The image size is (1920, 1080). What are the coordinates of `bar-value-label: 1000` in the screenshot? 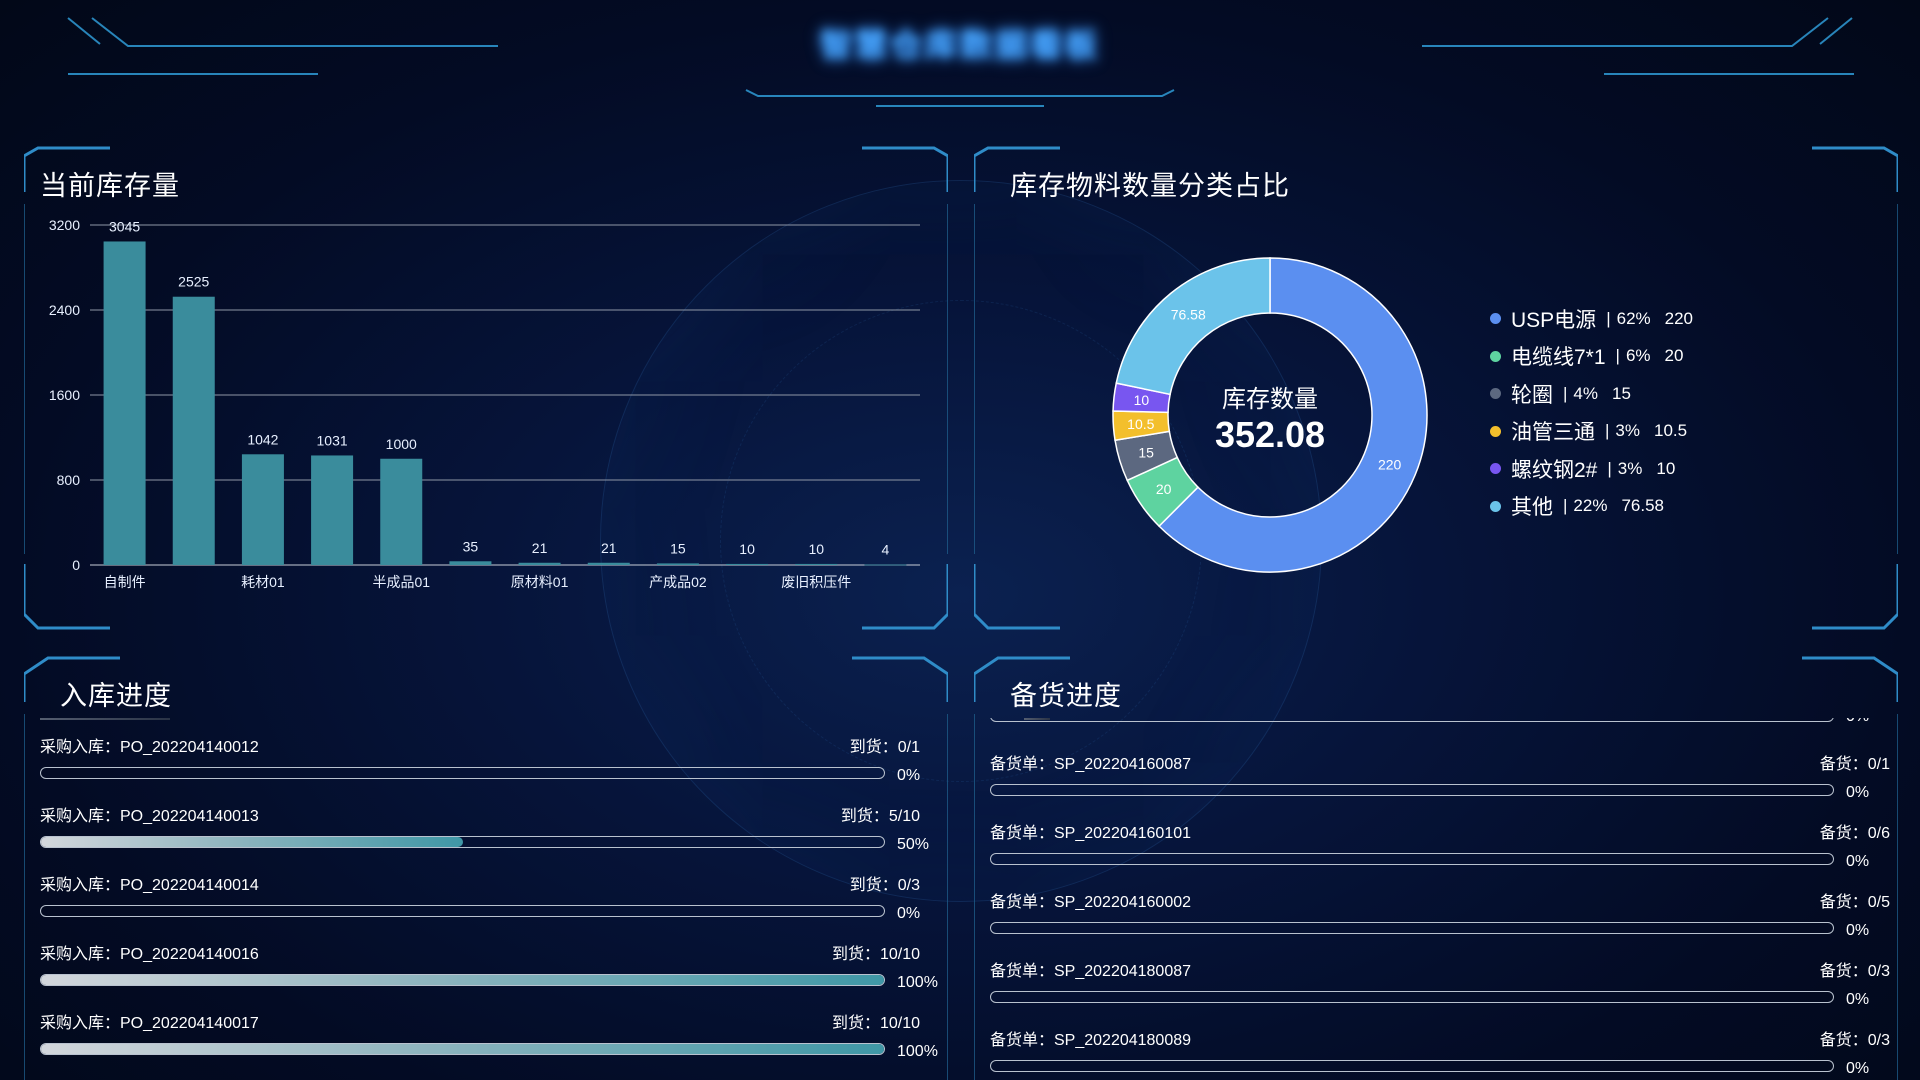 It's located at (401, 444).